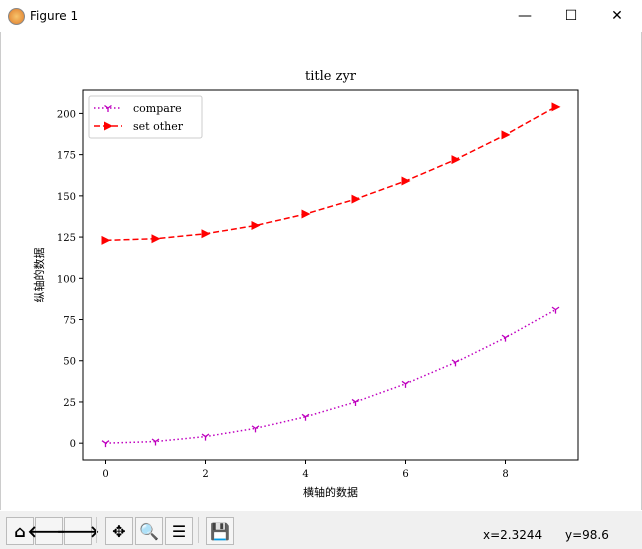  Describe the element at coordinates (405, 474) in the screenshot. I see `x-tick-label: 6` at that location.